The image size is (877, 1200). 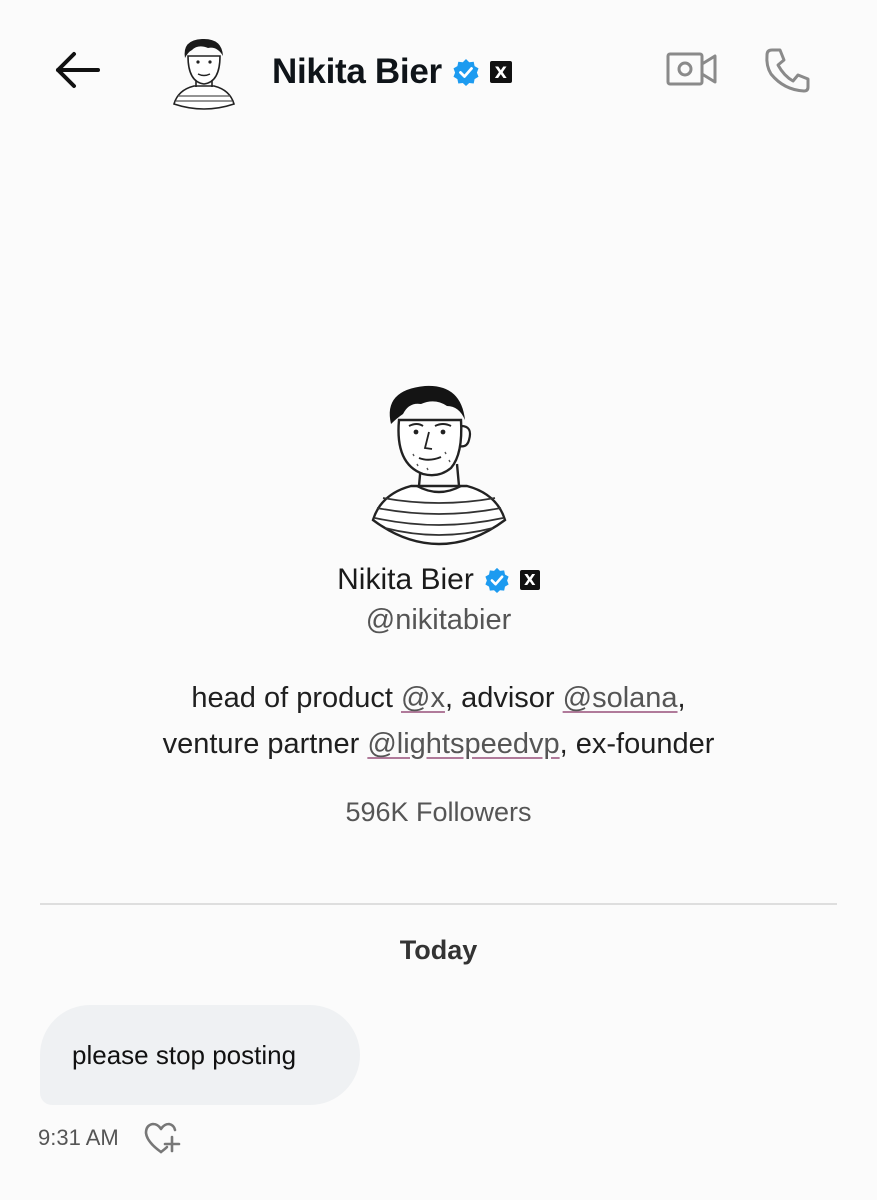 What do you see at coordinates (161, 1138) in the screenshot?
I see `add-reaction-heart-icon` at bounding box center [161, 1138].